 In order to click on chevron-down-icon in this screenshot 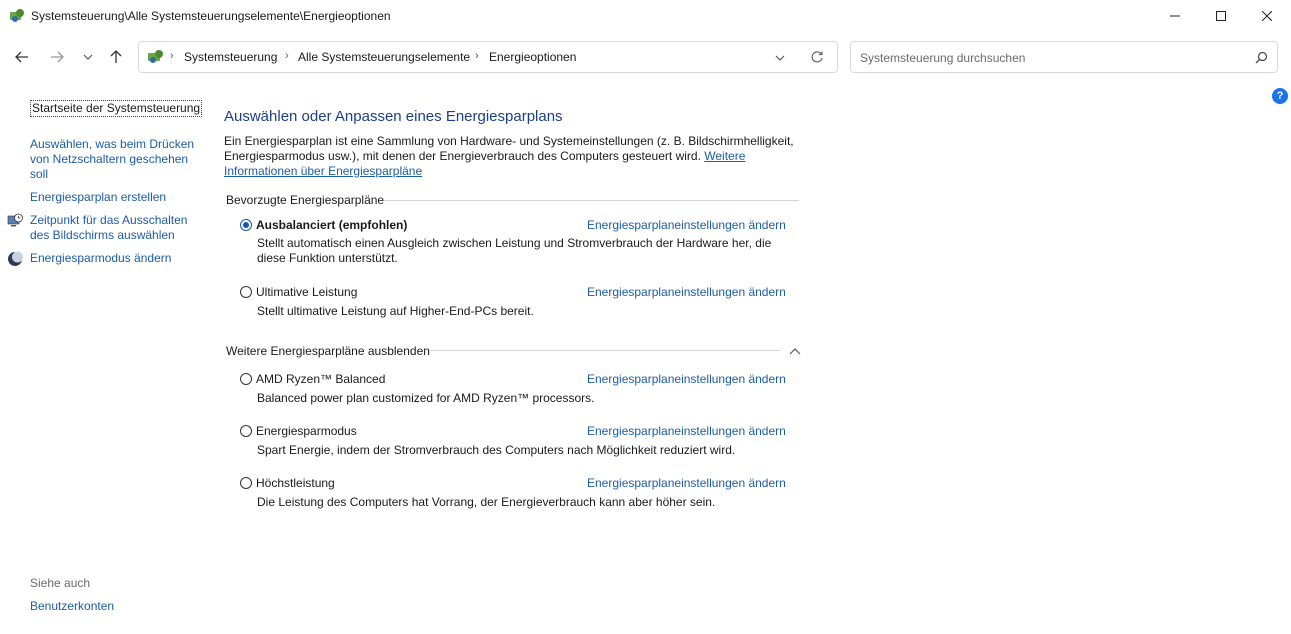, I will do `click(780, 59)`.